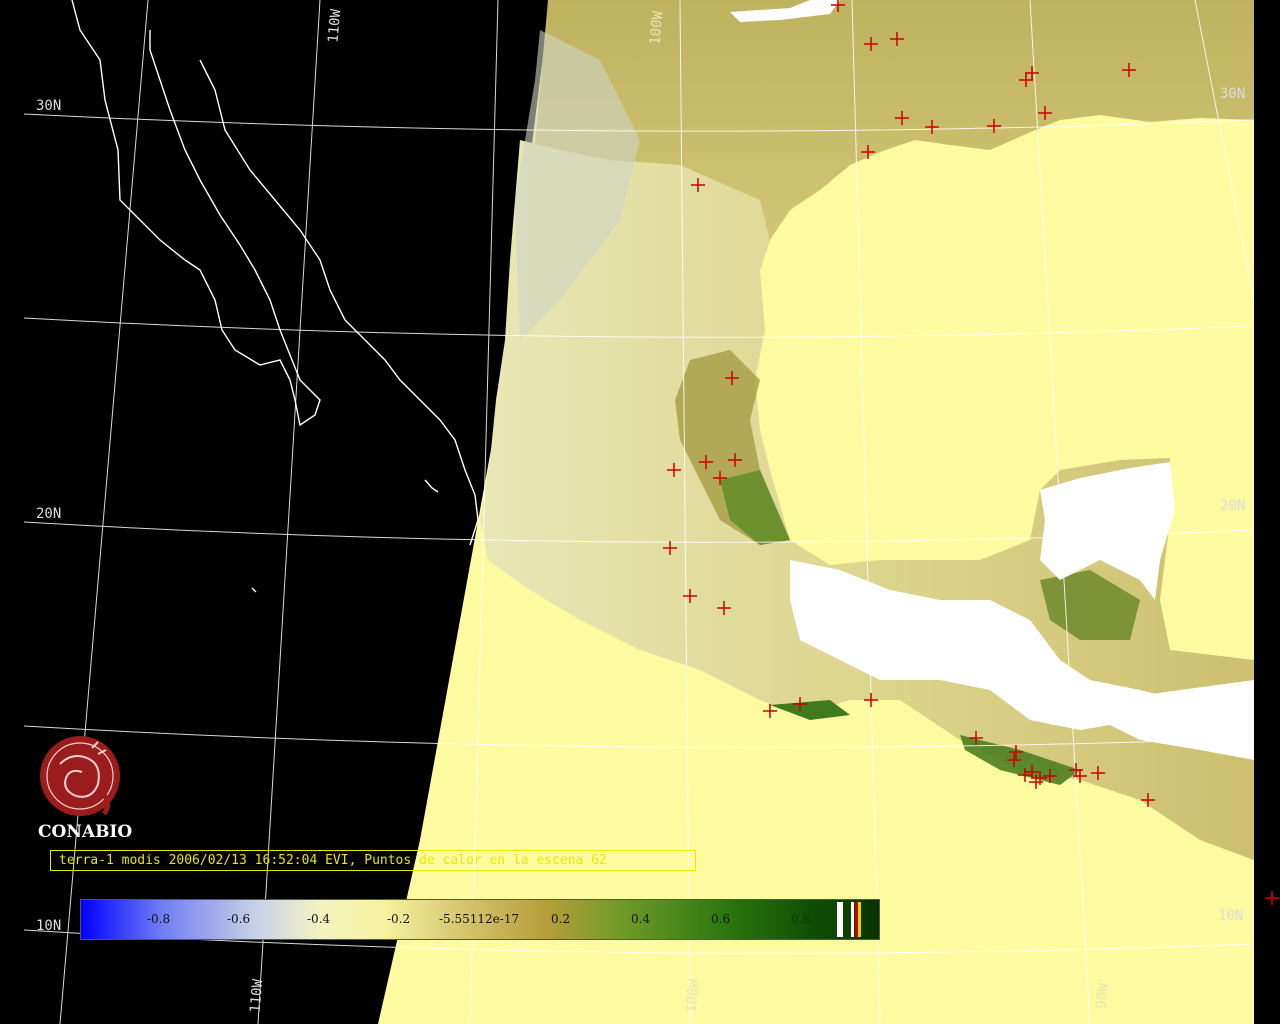  Describe the element at coordinates (721, 919) in the screenshot. I see `colorbar-label: 0.6` at that location.